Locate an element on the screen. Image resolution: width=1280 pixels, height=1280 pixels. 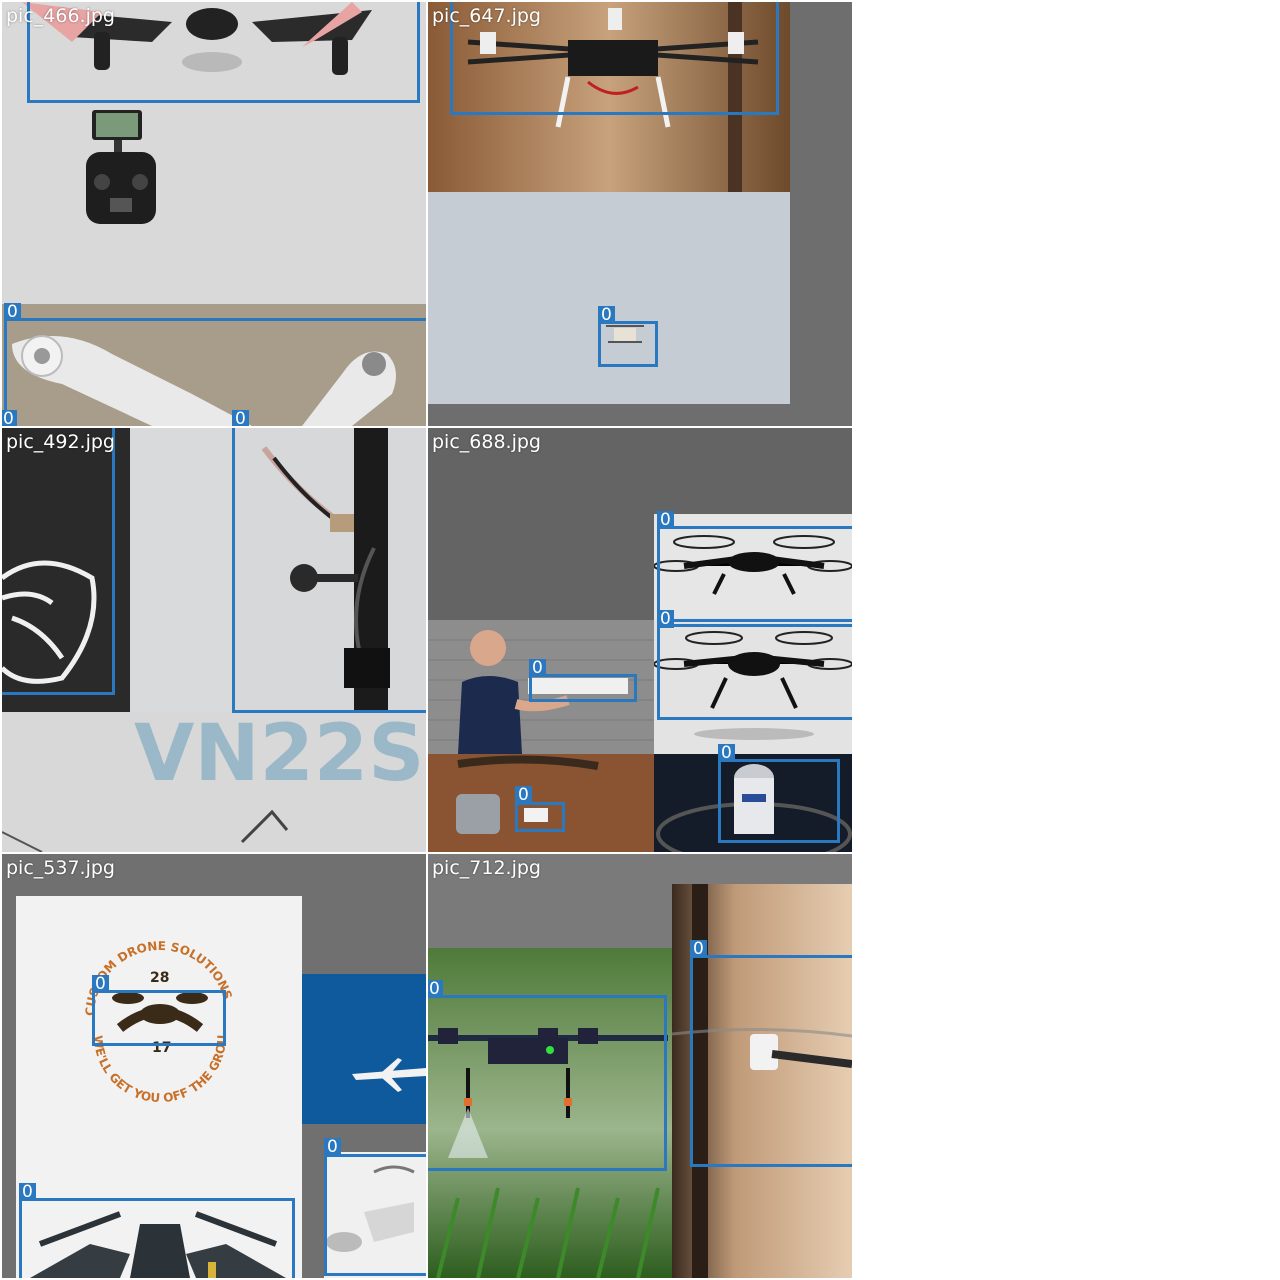
tile-pic-647: 0 pic_647.jpg is located at coordinates (640, 214).